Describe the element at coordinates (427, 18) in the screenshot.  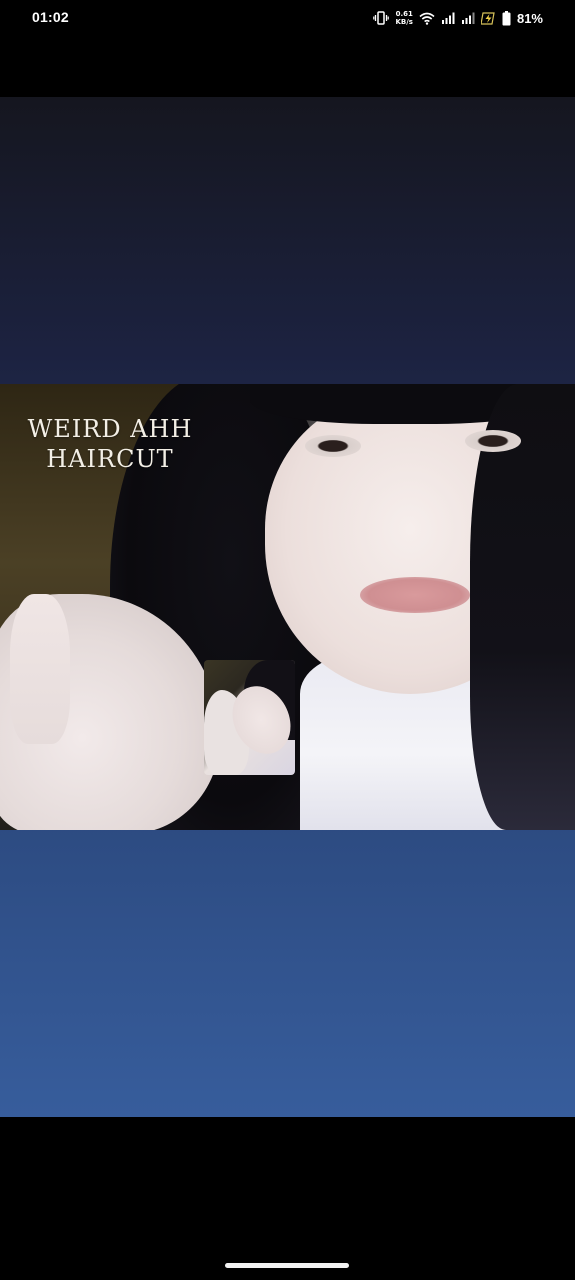
I see `wifi-icon` at that location.